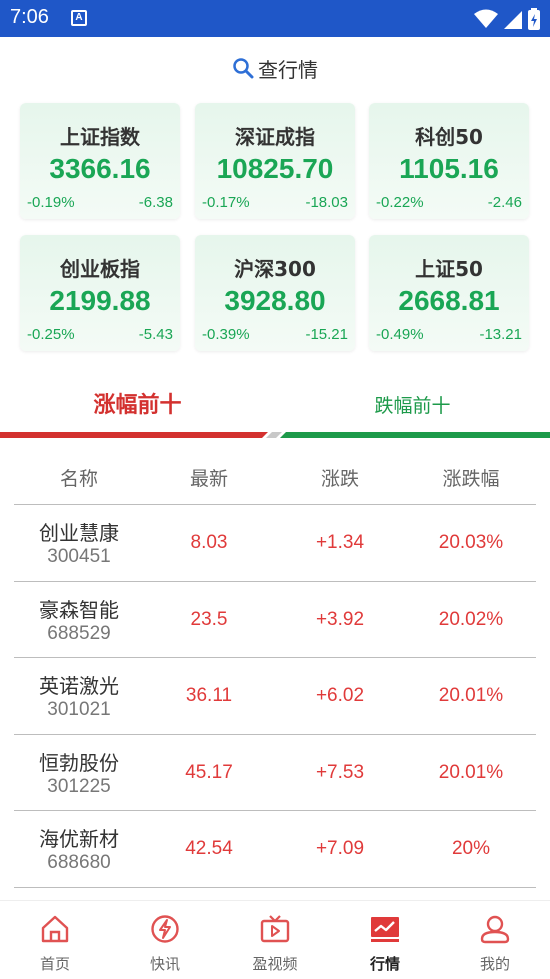 This screenshot has height=979, width=550. What do you see at coordinates (209, 848) in the screenshot?
I see `stock-latest: 42.54` at bounding box center [209, 848].